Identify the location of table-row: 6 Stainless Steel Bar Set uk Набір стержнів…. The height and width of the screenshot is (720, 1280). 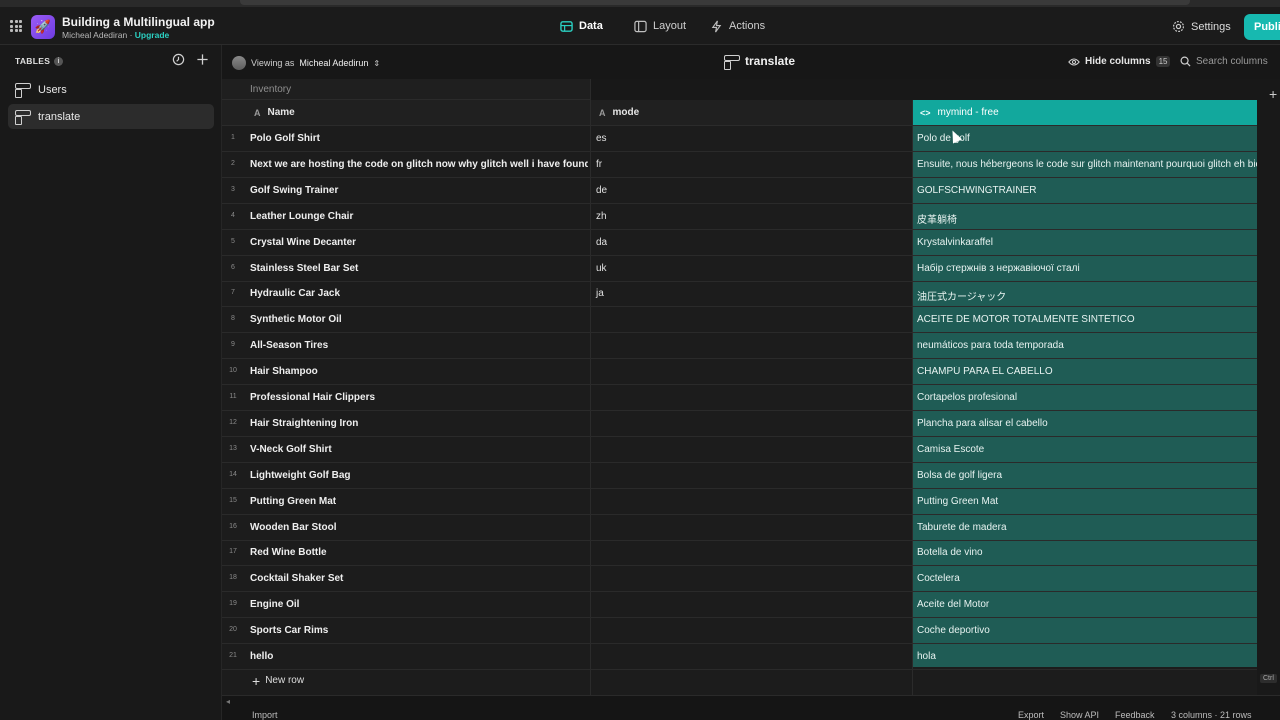
(739, 269).